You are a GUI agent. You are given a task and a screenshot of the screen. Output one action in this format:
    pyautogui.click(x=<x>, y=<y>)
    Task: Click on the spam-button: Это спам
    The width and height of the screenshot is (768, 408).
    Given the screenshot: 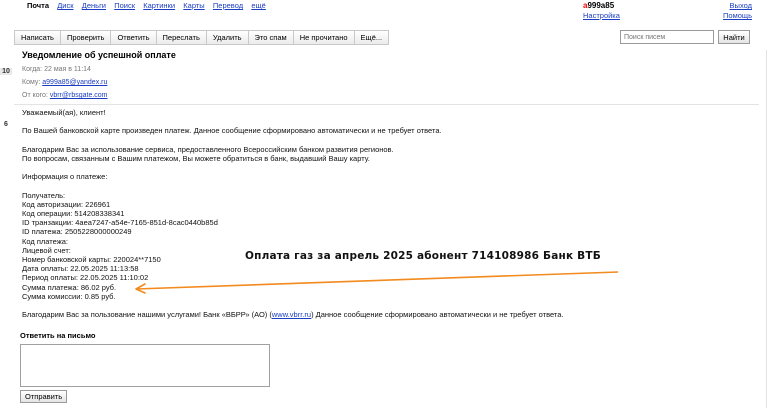 What is the action you would take?
    pyautogui.click(x=271, y=37)
    